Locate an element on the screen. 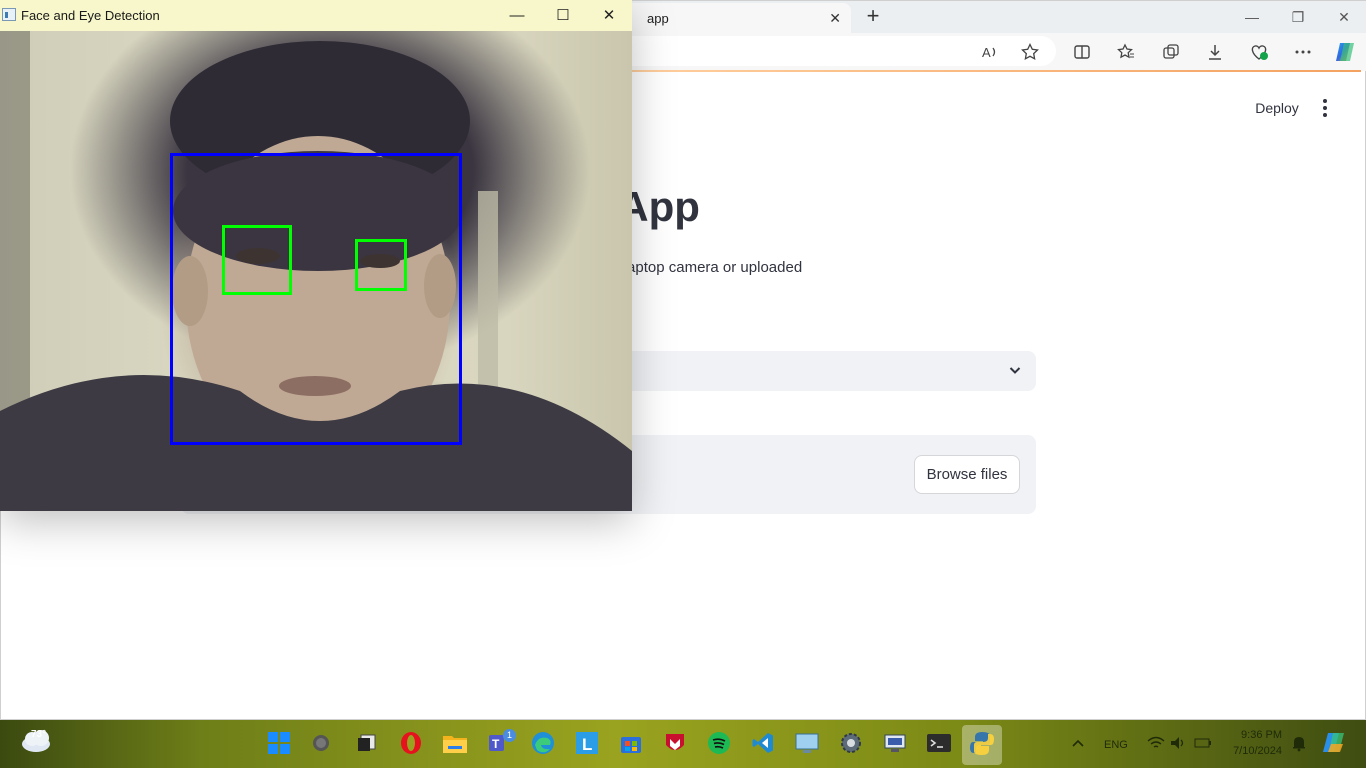  window-app-icon is located at coordinates (9, 14).